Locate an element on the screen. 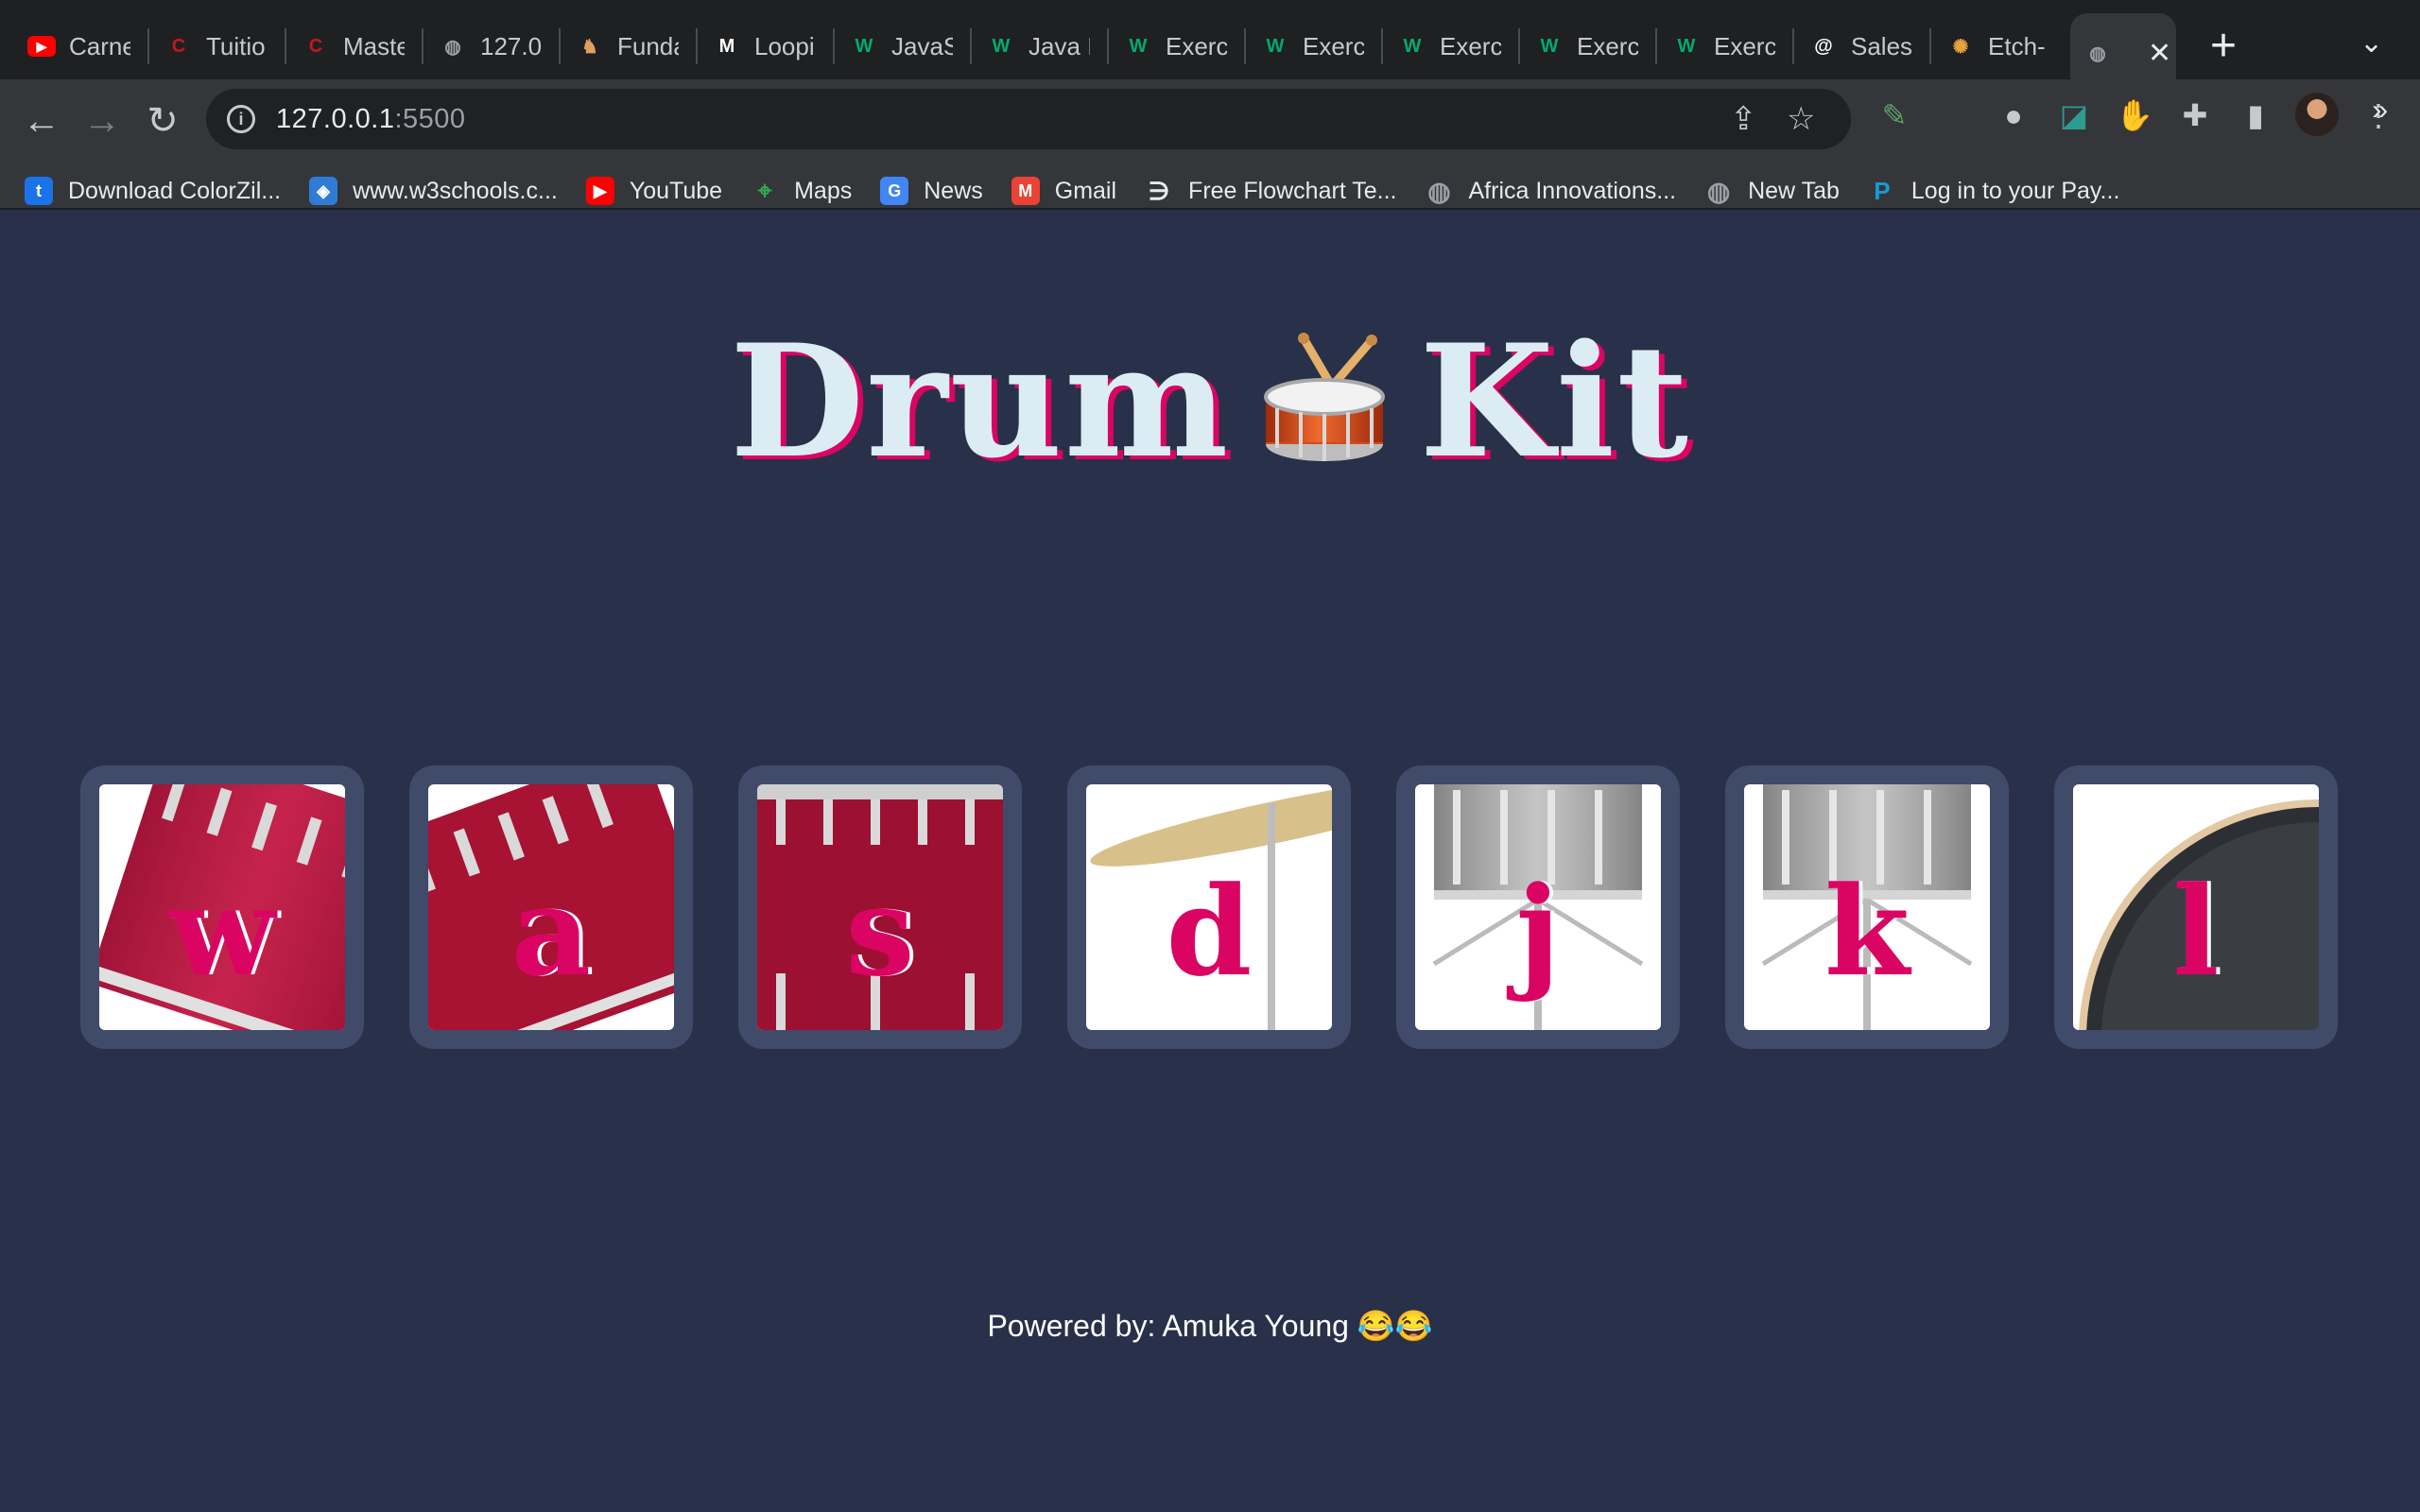 The image size is (2420, 1512). drum-pad-face: k is located at coordinates (1867, 907).